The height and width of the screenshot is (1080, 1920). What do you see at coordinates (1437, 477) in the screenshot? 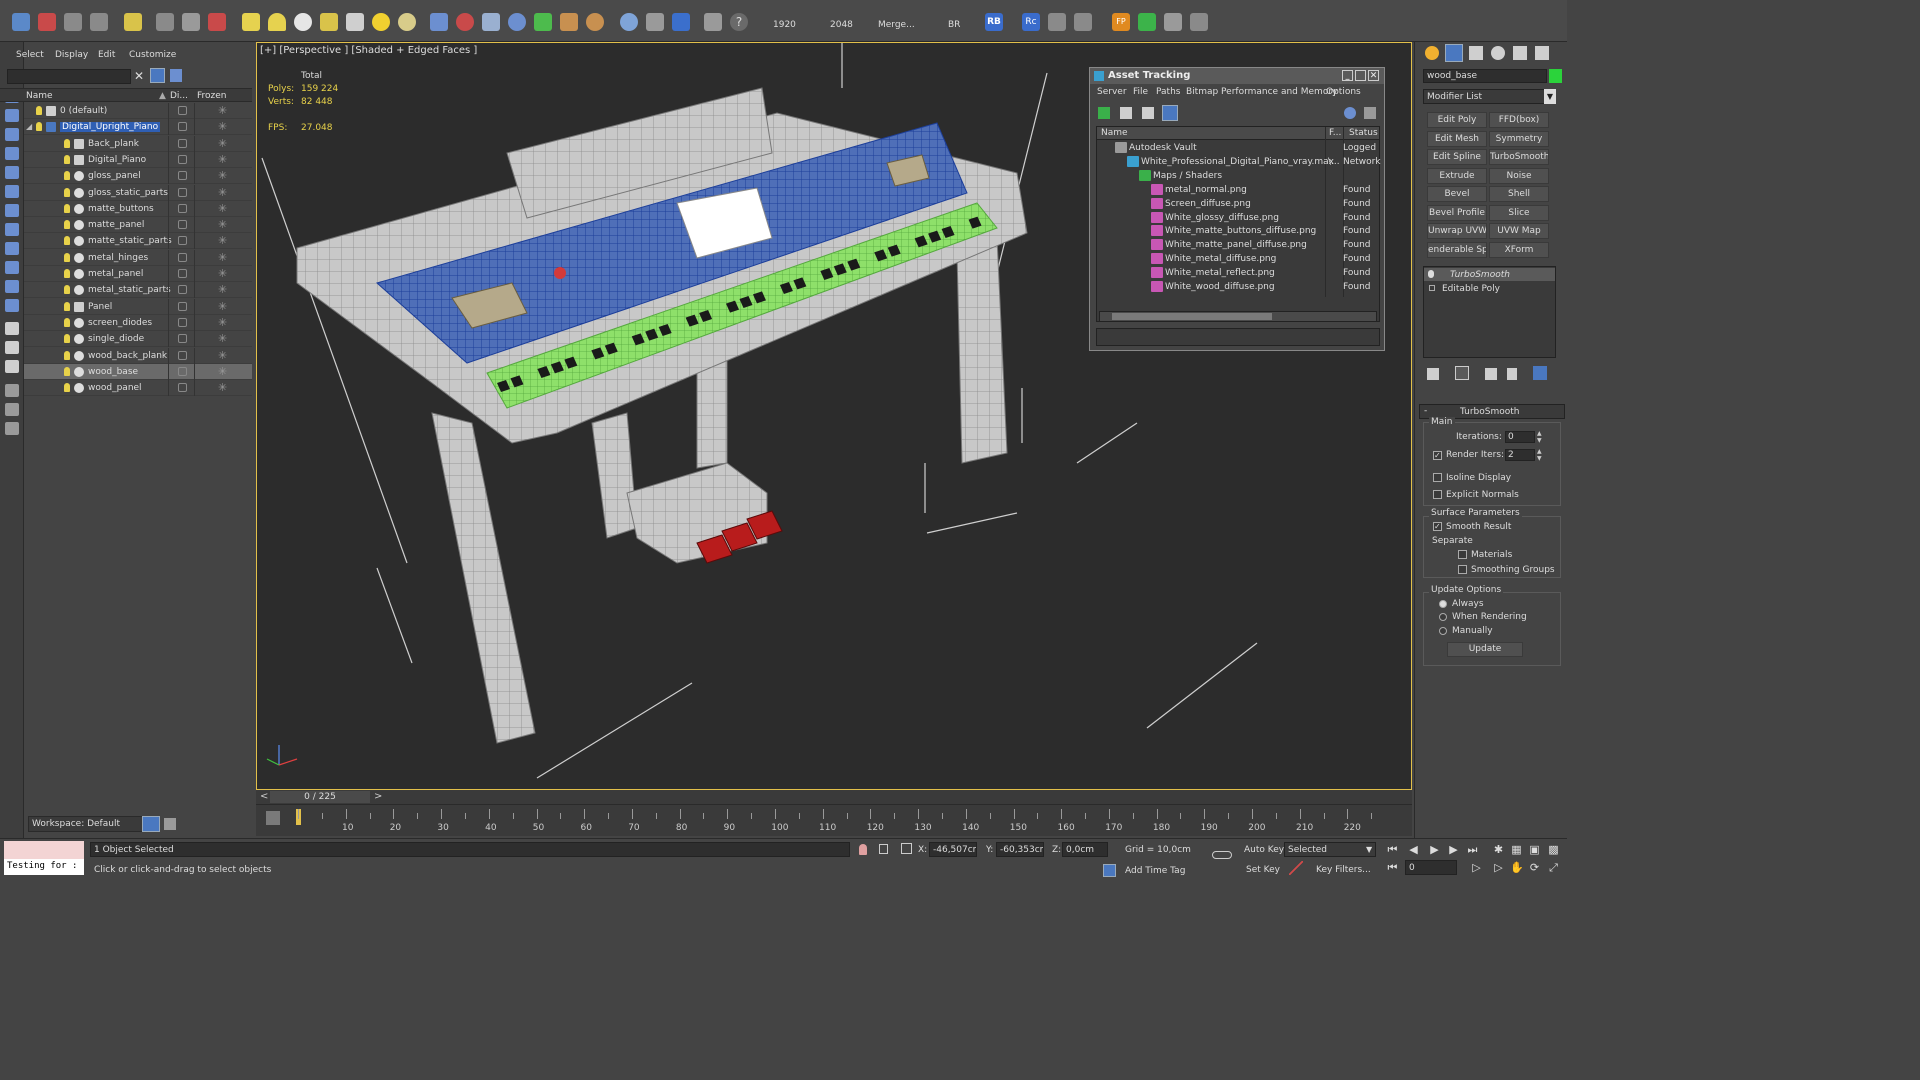
I see `isoline-checkbox` at bounding box center [1437, 477].